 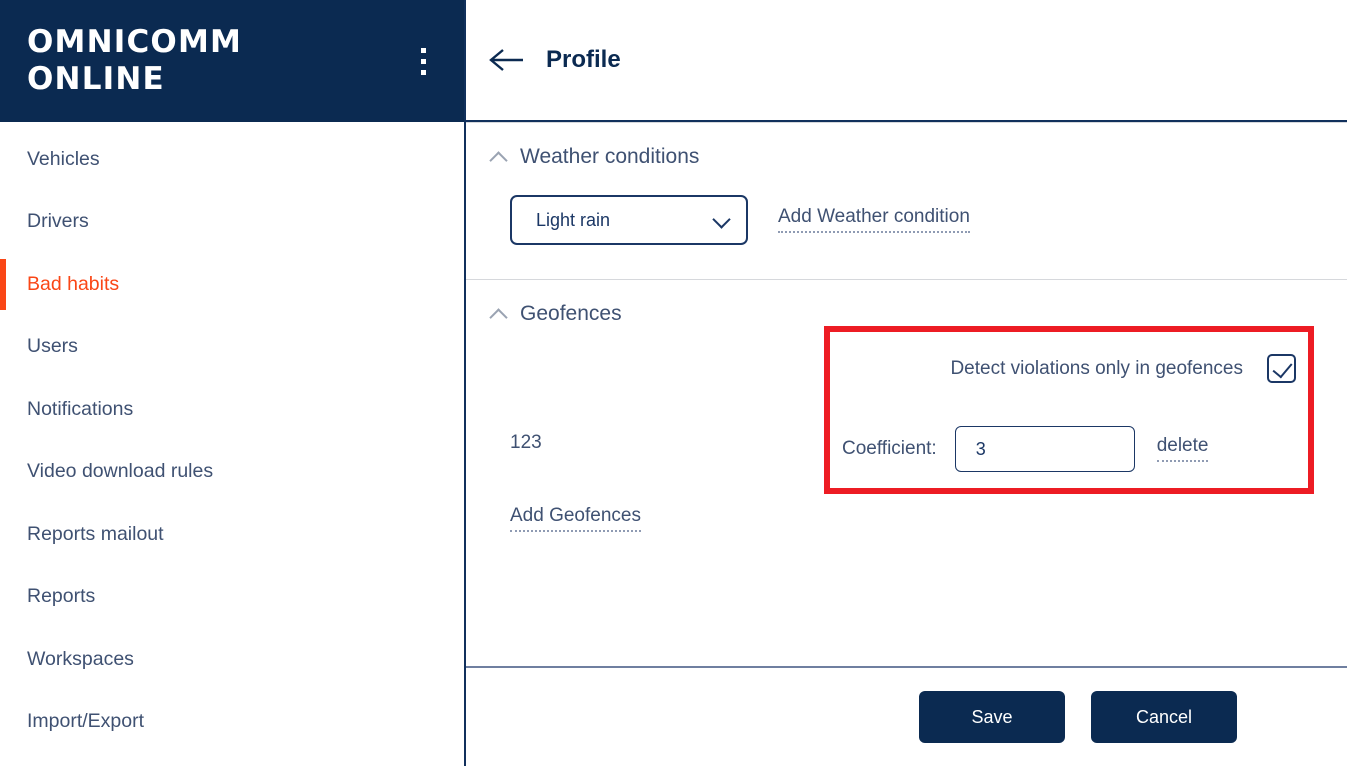 What do you see at coordinates (86, 721) in the screenshot?
I see `sidebar-item-label: Import/Export` at bounding box center [86, 721].